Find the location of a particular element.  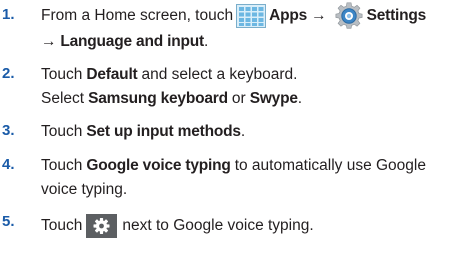

step-number: 5. is located at coordinates (8, 221).